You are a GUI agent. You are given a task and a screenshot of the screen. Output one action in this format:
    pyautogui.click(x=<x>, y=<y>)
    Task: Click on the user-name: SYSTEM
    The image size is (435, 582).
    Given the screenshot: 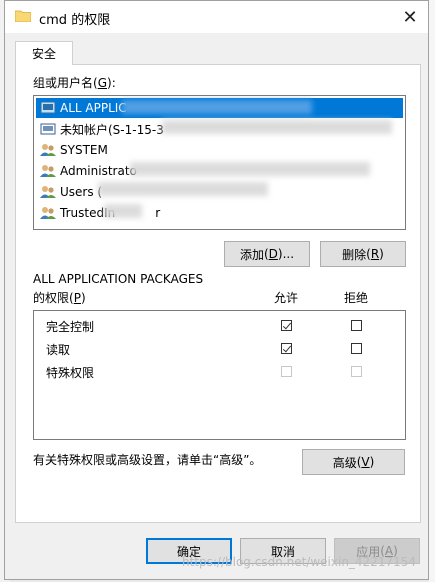 What is the action you would take?
    pyautogui.click(x=84, y=150)
    